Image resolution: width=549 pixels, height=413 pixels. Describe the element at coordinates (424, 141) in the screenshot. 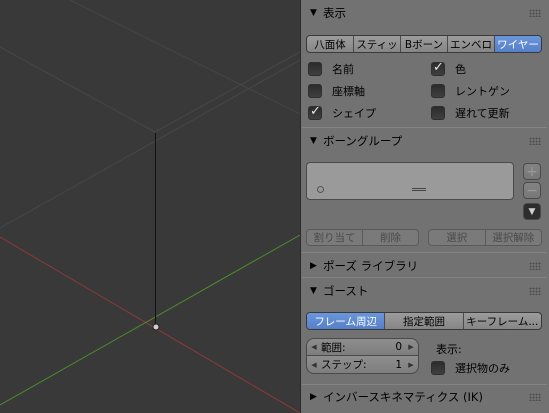

I see `panel-header-bone-groups: ▼ ボーングループ` at that location.